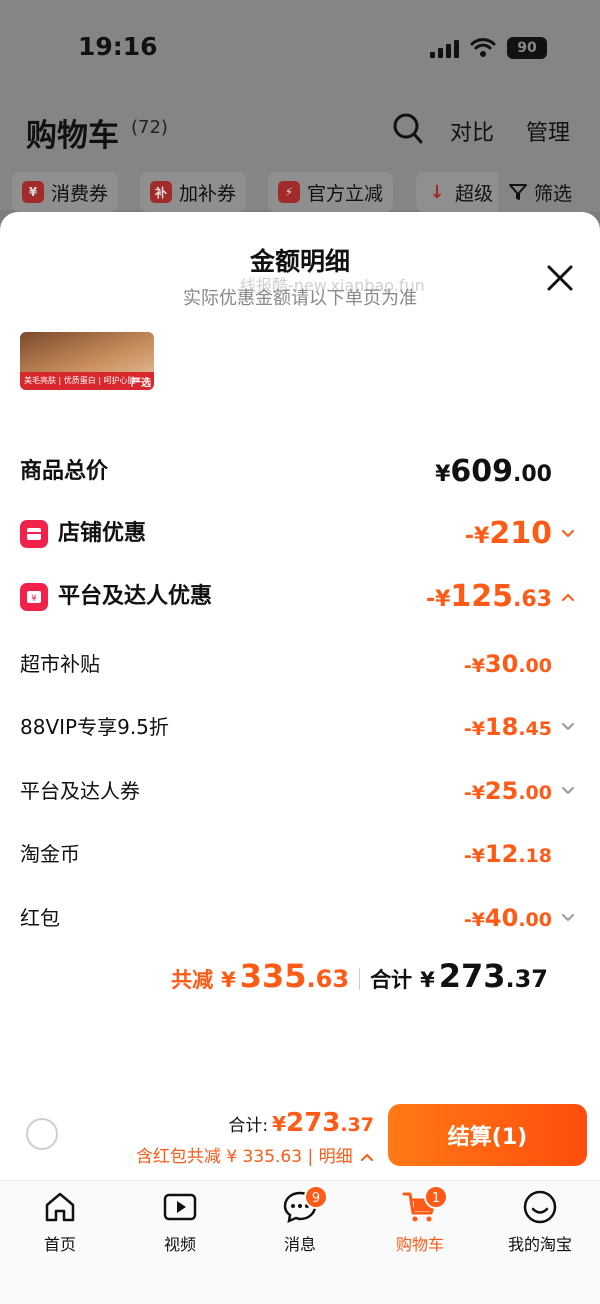  What do you see at coordinates (273, 976) in the screenshot?
I see `saved-amount: 335` at bounding box center [273, 976].